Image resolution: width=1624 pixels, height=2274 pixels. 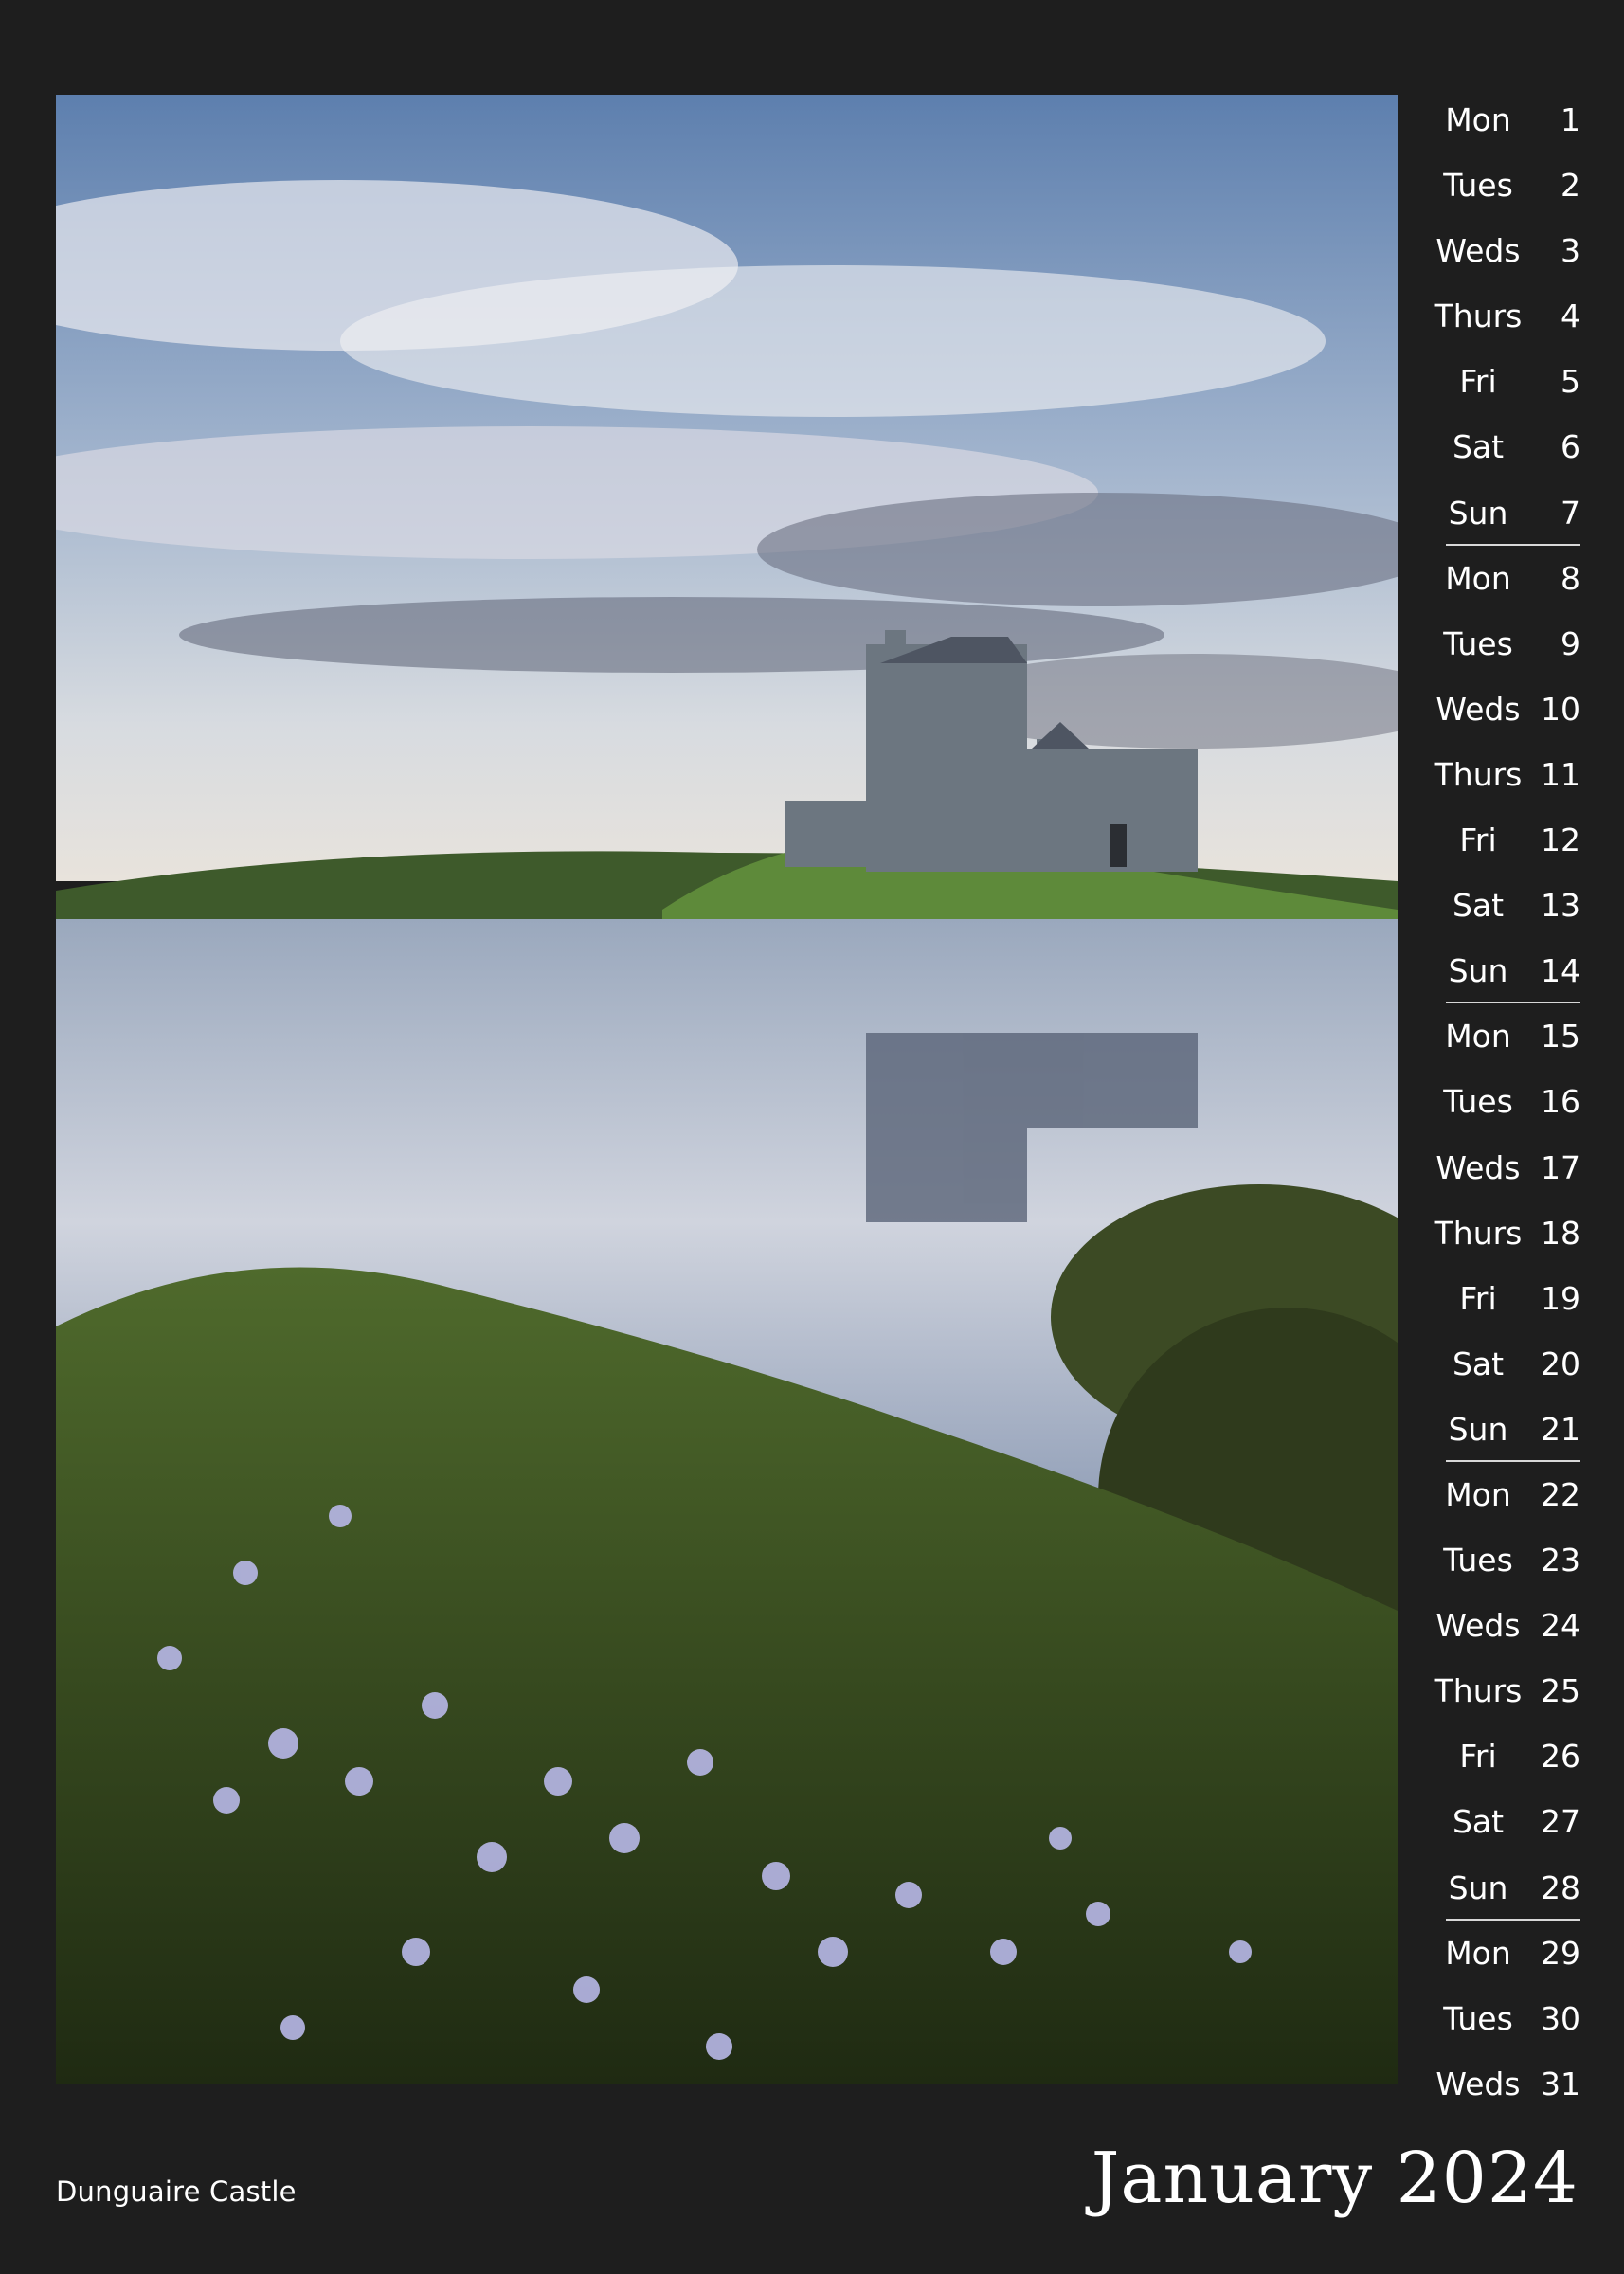 What do you see at coordinates (1570, 316) in the screenshot?
I see `date-number: 4` at bounding box center [1570, 316].